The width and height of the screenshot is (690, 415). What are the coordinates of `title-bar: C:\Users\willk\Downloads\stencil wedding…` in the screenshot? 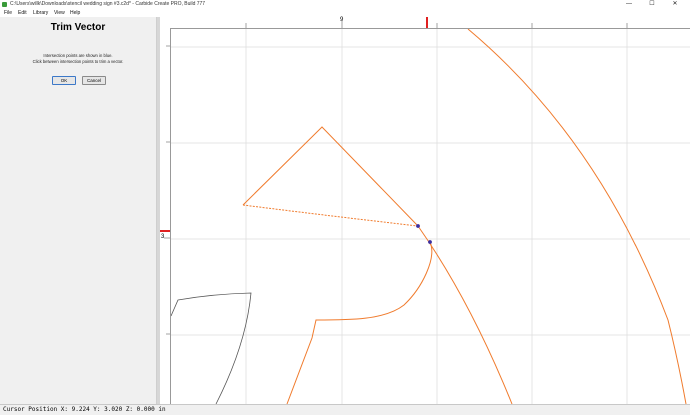 It's located at (345, 4).